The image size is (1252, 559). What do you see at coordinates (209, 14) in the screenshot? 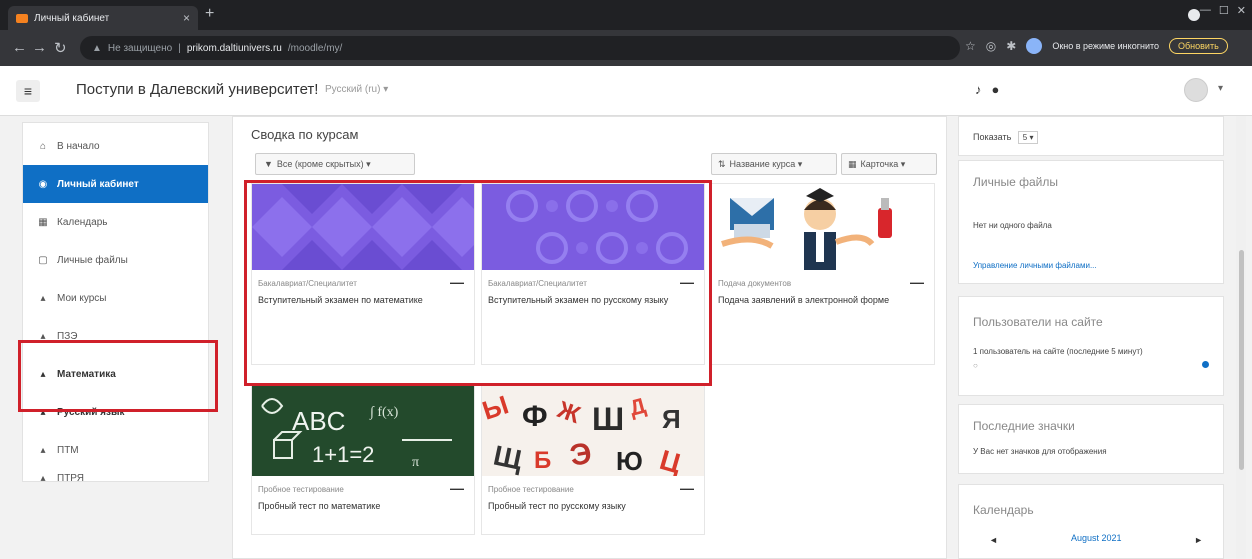
I see `new-tab-icon: +` at bounding box center [209, 14].